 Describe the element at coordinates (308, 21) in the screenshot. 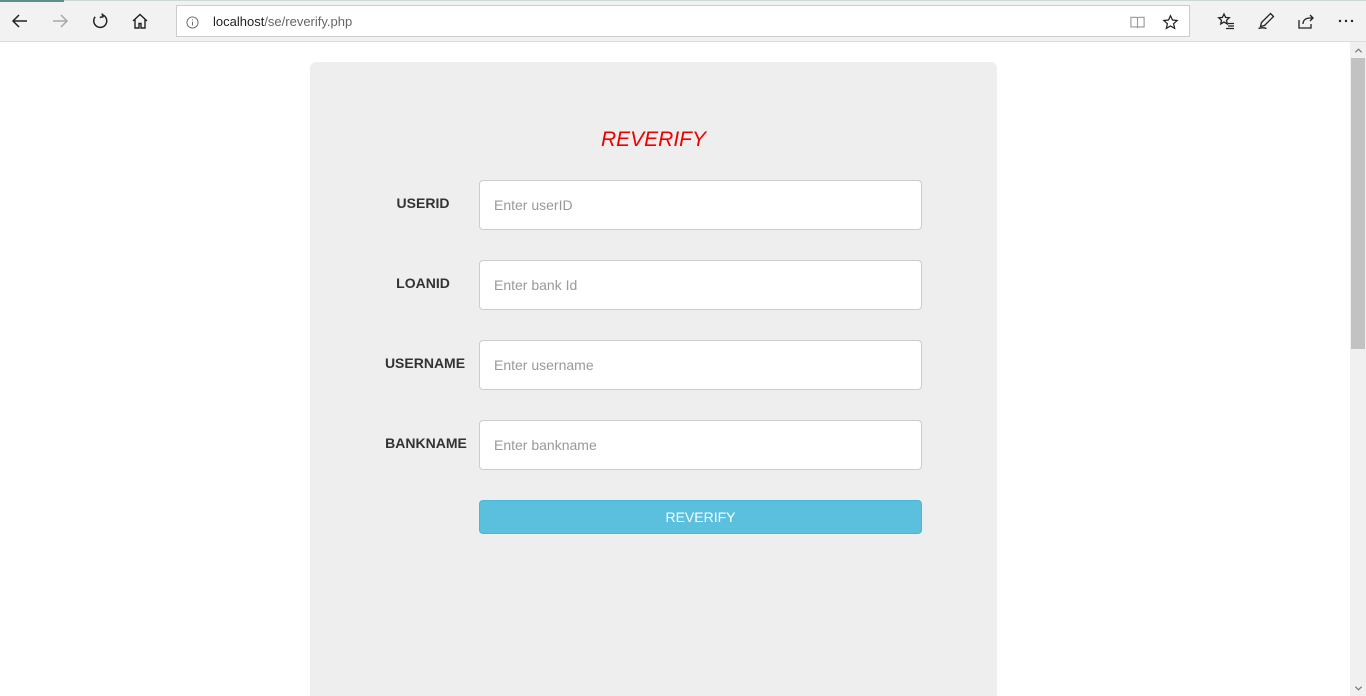

I see `url-path: /se/reverify.php` at that location.